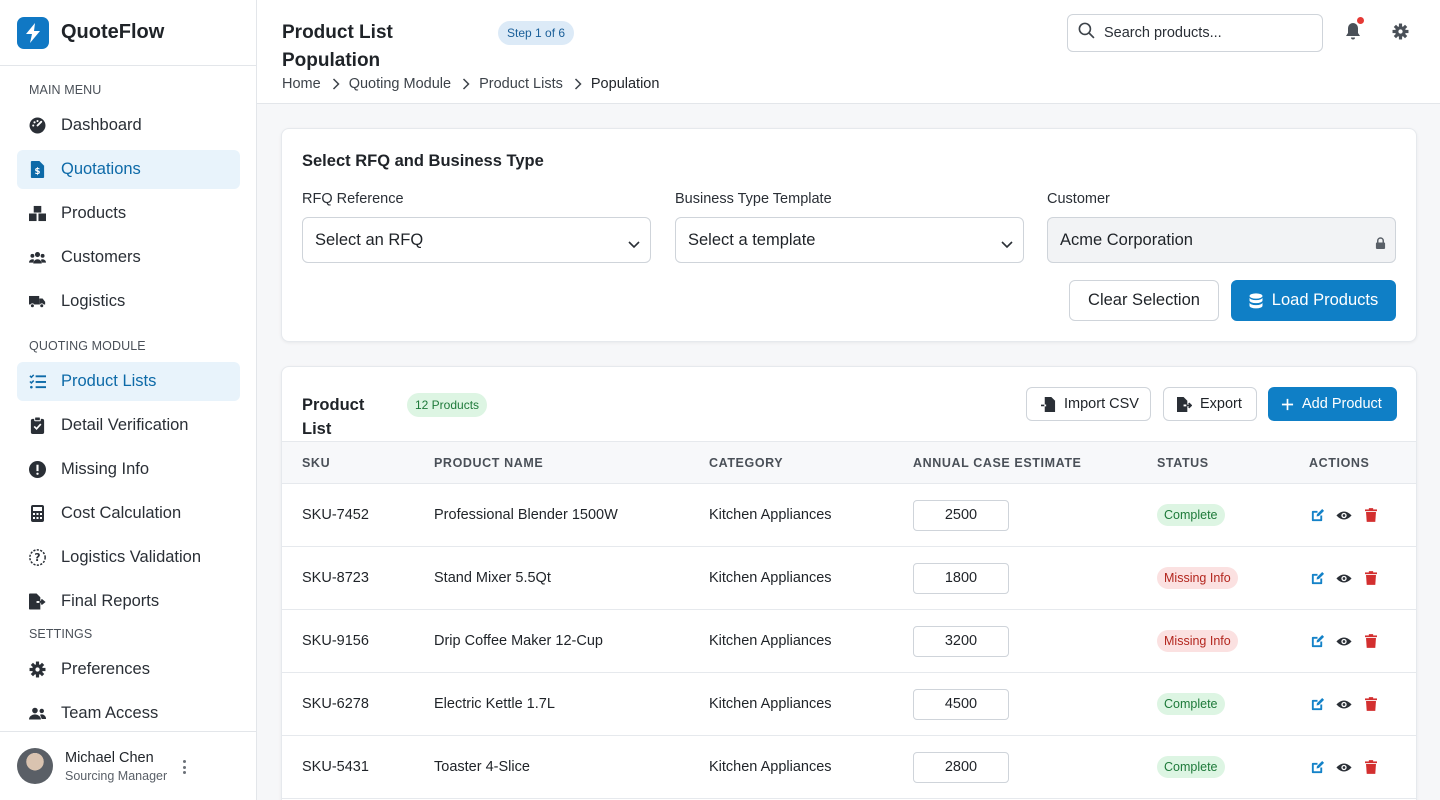 Image resolution: width=1440 pixels, height=800 pixels. Describe the element at coordinates (1342, 404) in the screenshot. I see `add-product-label: Add Product` at that location.